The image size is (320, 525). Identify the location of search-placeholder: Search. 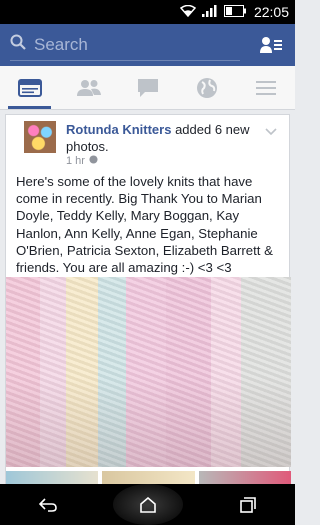
(61, 44).